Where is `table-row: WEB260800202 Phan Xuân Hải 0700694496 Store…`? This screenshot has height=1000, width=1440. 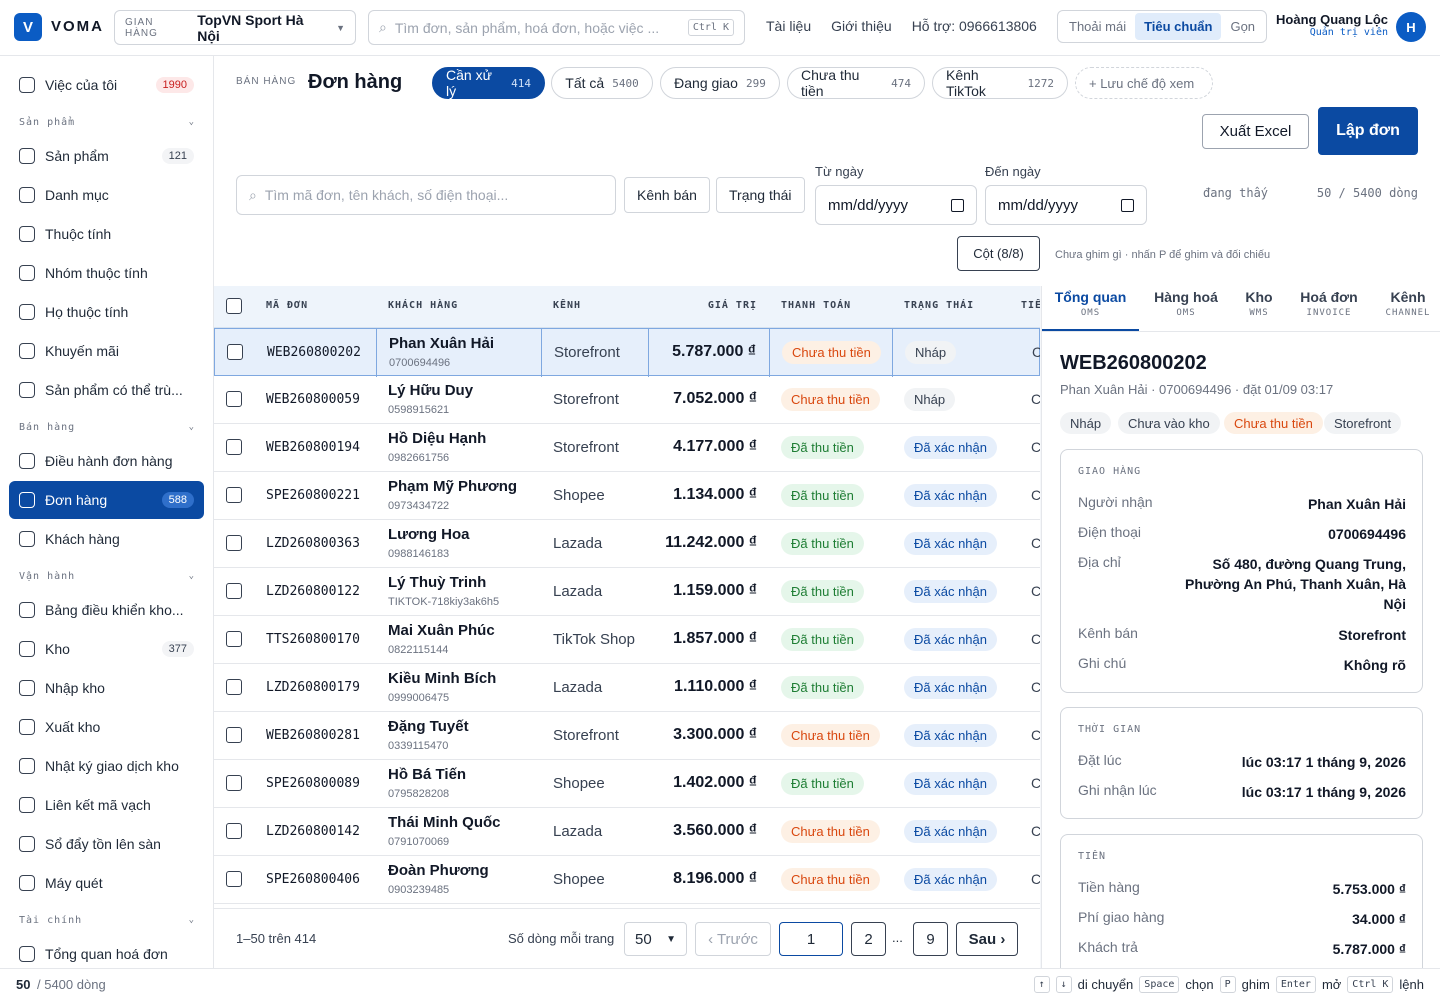 table-row: WEB260800202 Phan Xuân Hải 0700694496 Store… is located at coordinates (627, 352).